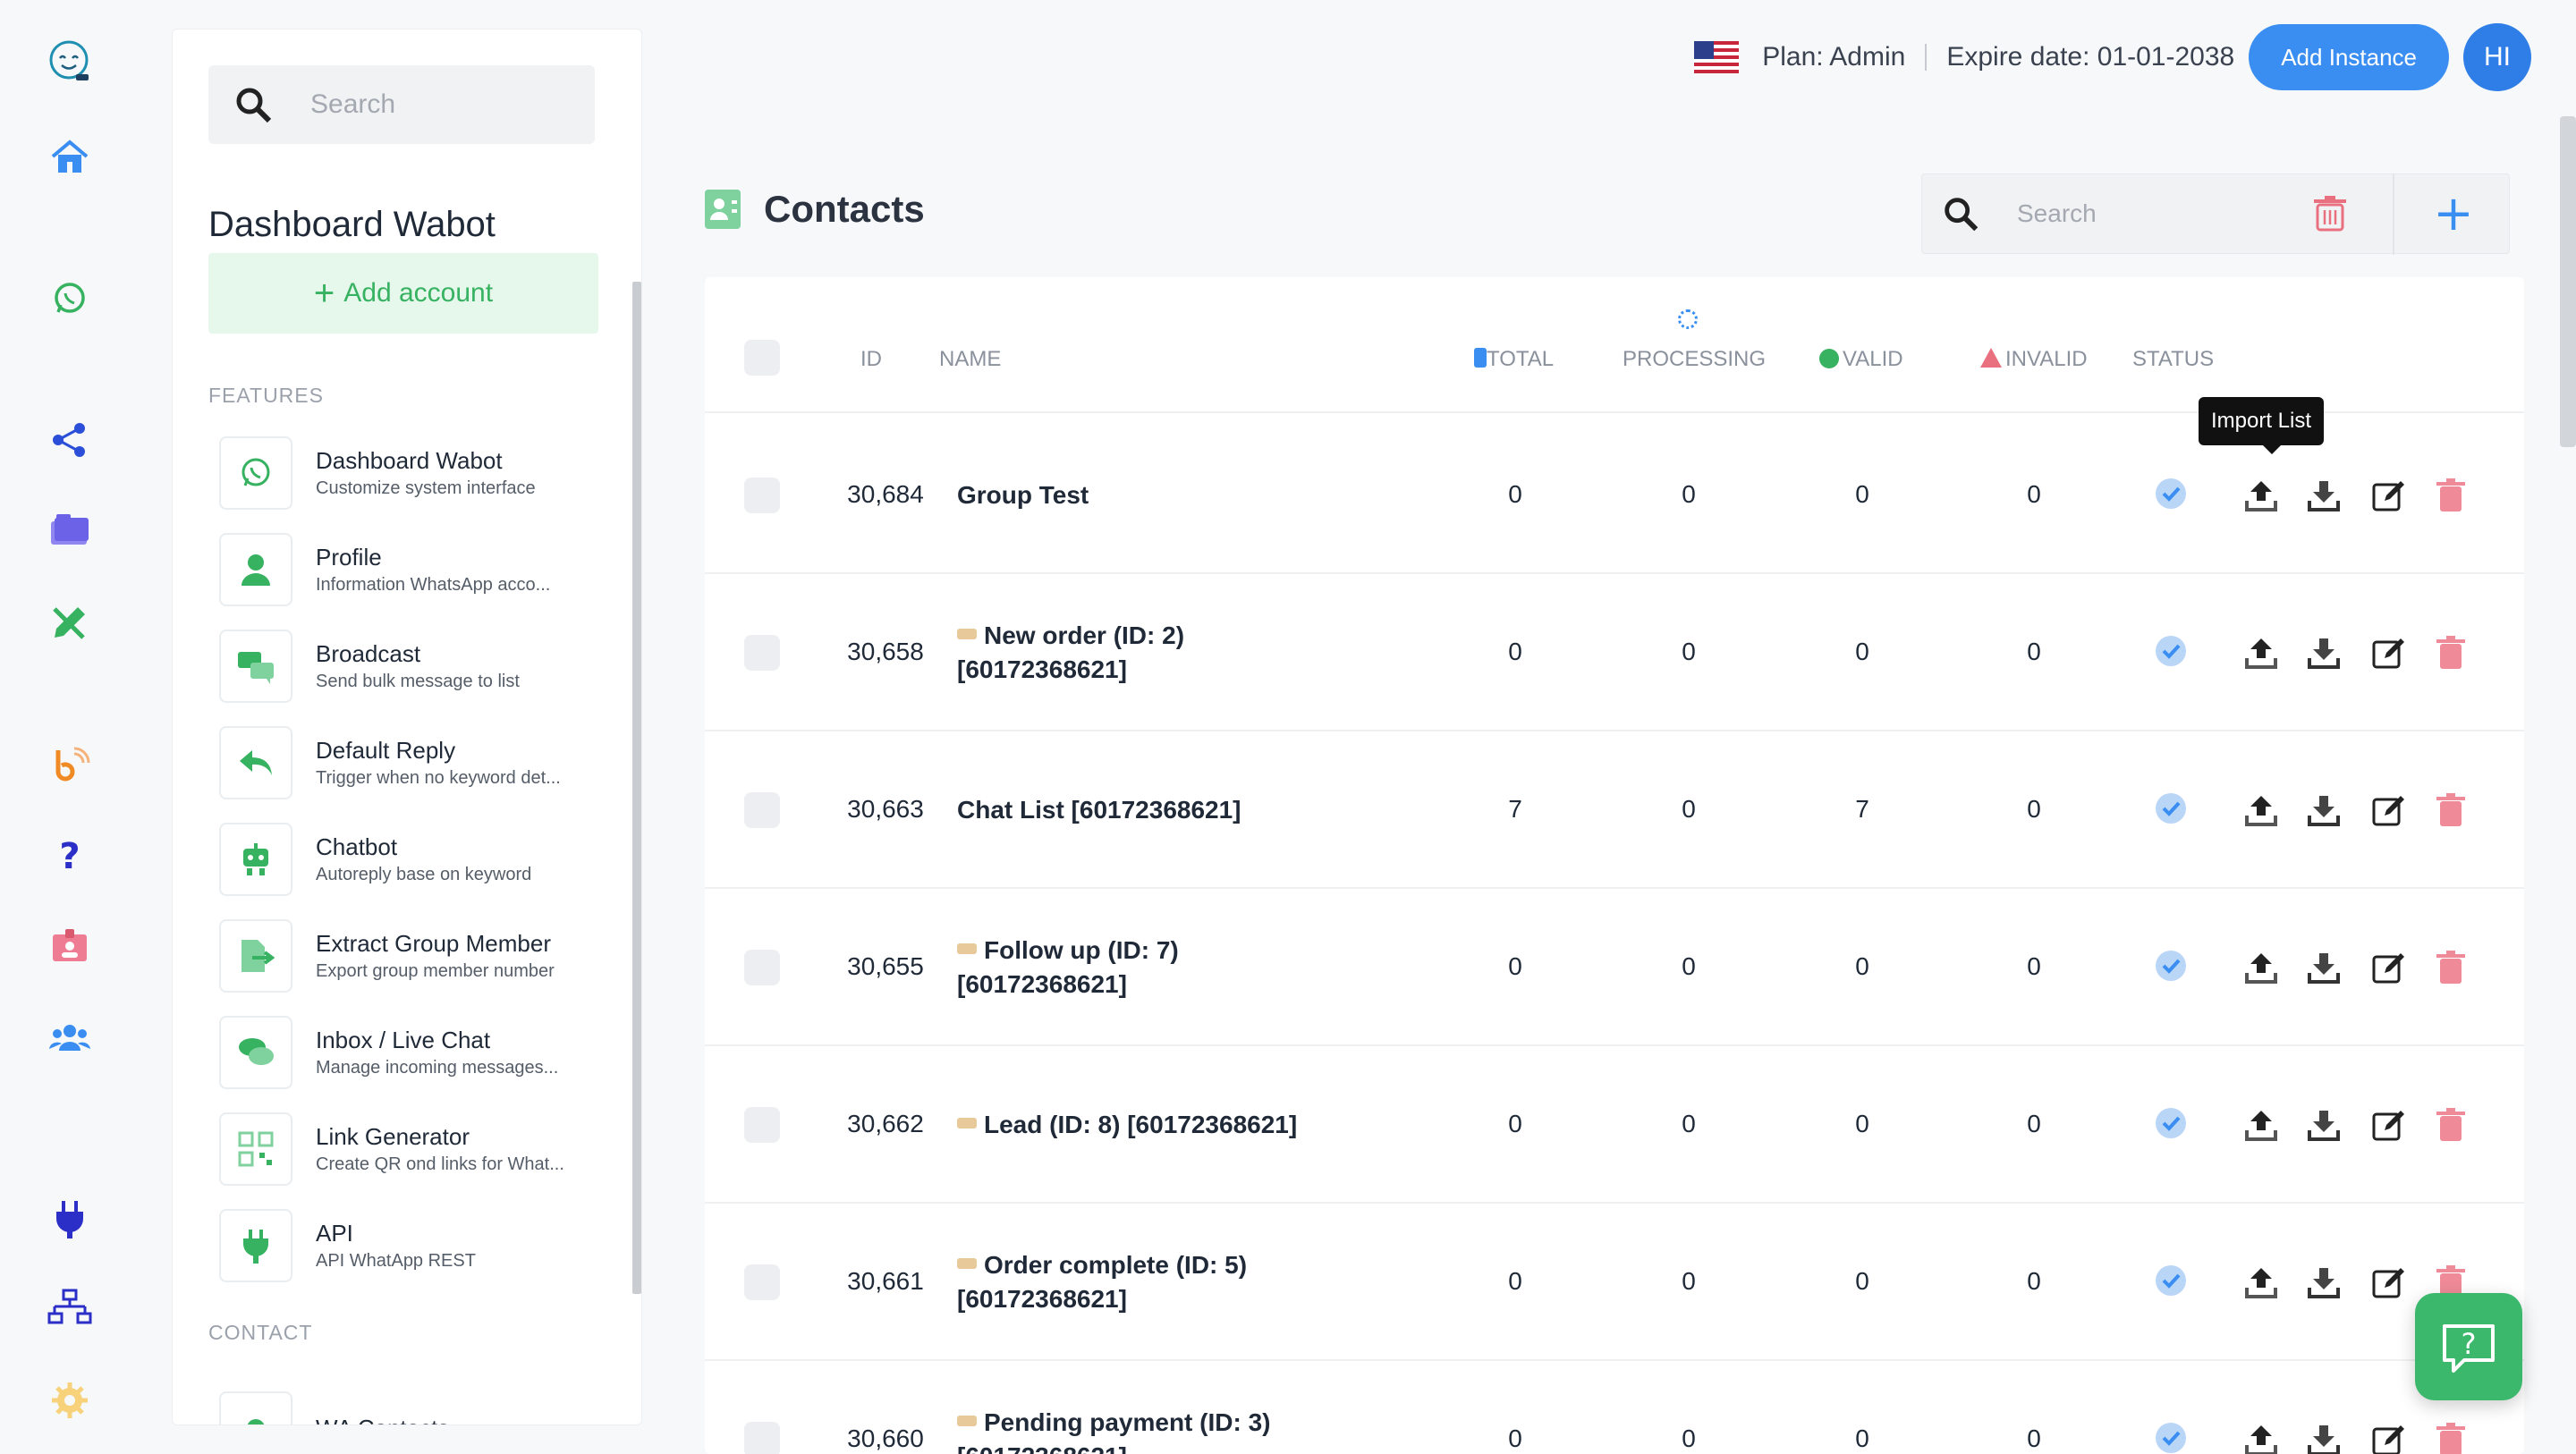 This screenshot has width=2576, height=1454. What do you see at coordinates (70, 299) in the screenshot?
I see `whatsapp-icon` at bounding box center [70, 299].